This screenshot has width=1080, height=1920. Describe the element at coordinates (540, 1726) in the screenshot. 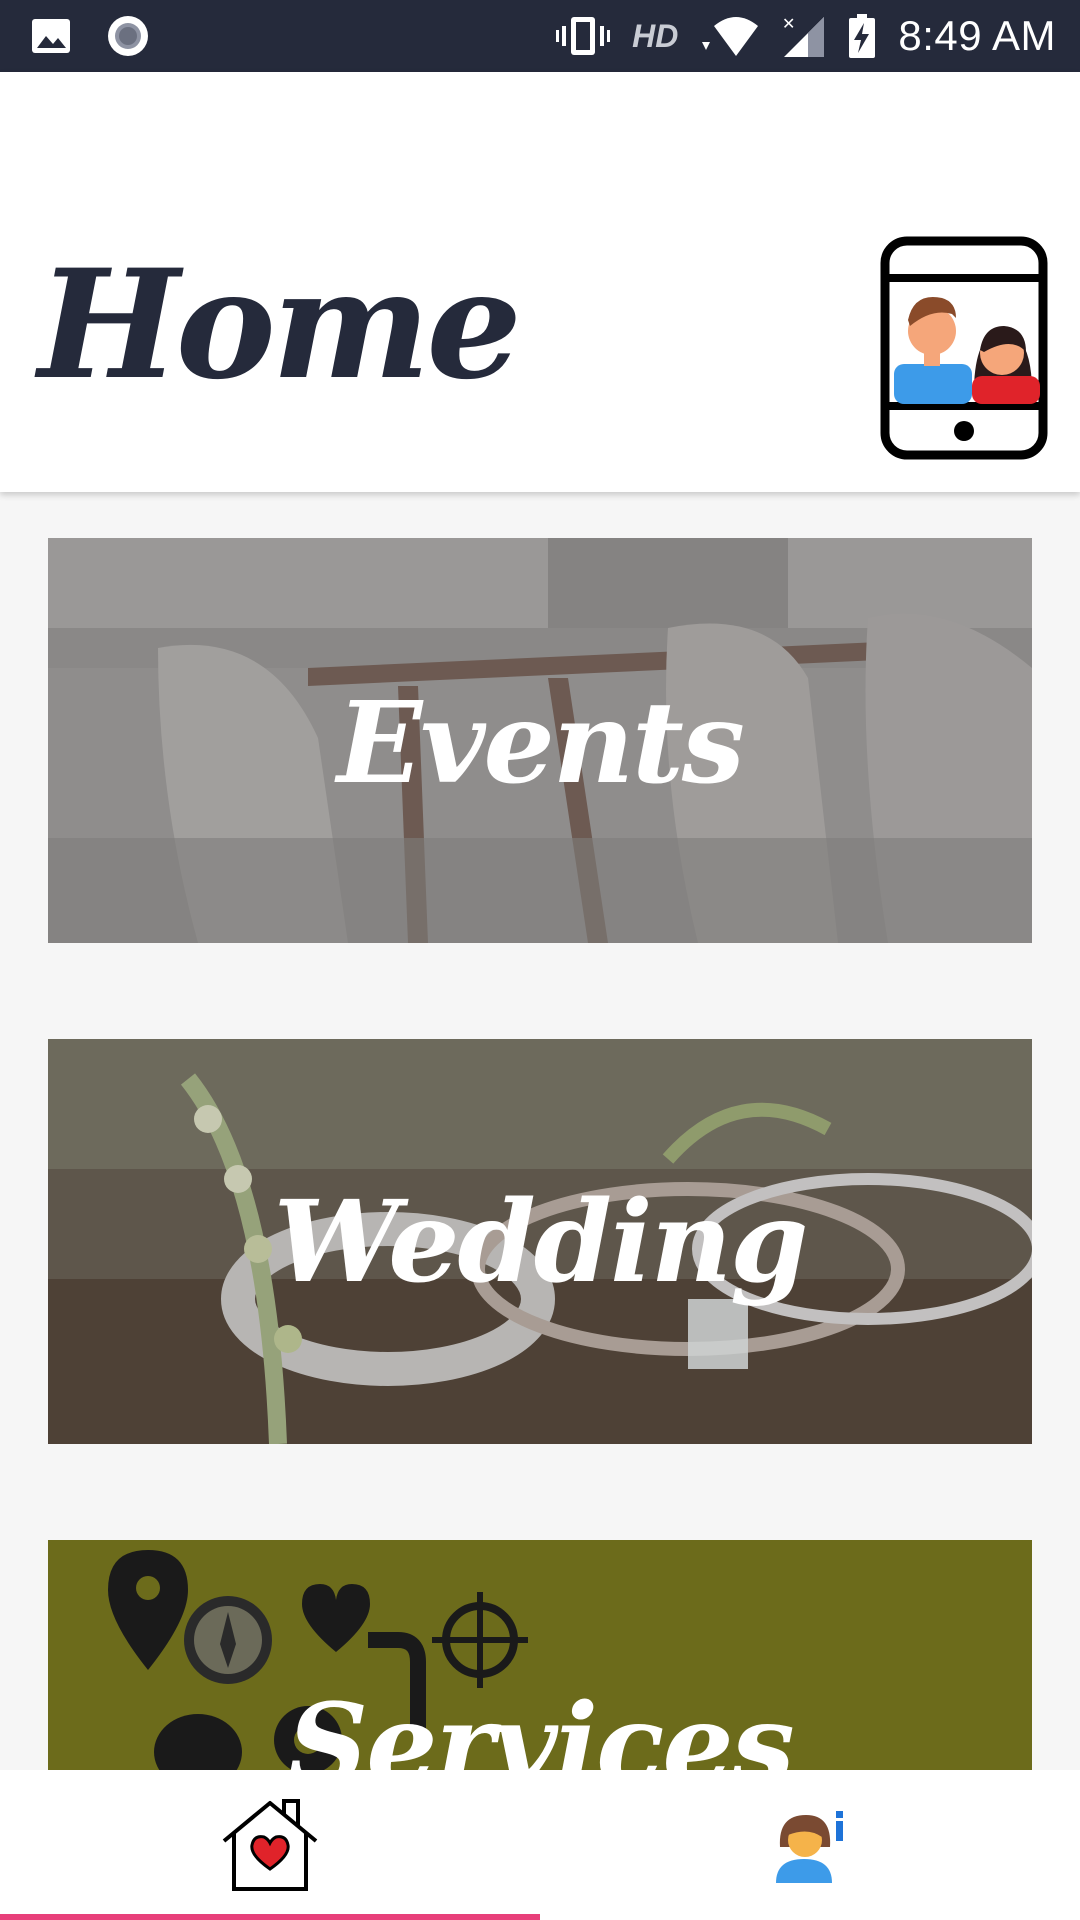

I see `services-title: Services` at that location.